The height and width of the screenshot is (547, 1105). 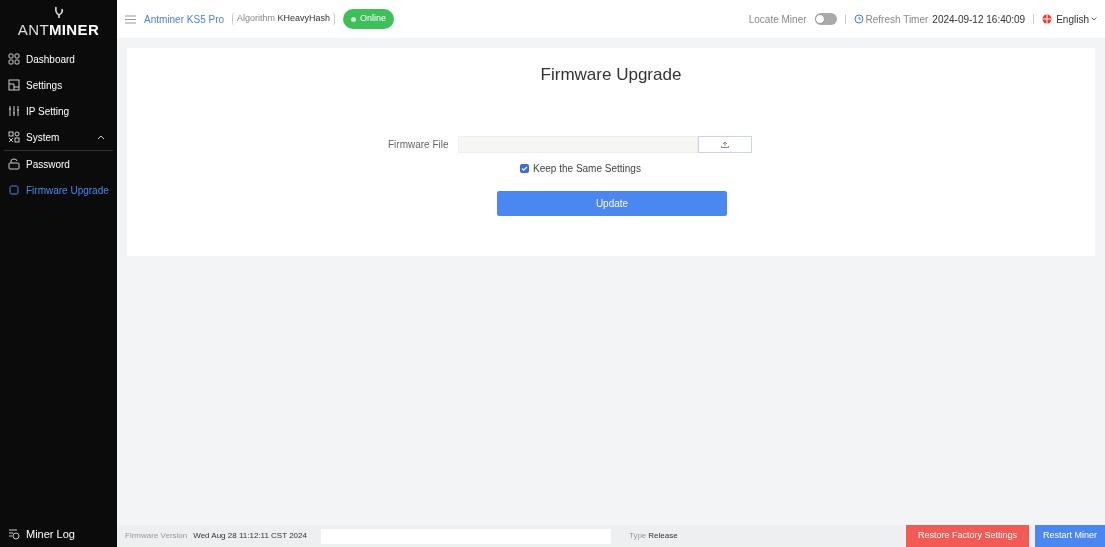 What do you see at coordinates (1094, 19) in the screenshot?
I see `caret-icon` at bounding box center [1094, 19].